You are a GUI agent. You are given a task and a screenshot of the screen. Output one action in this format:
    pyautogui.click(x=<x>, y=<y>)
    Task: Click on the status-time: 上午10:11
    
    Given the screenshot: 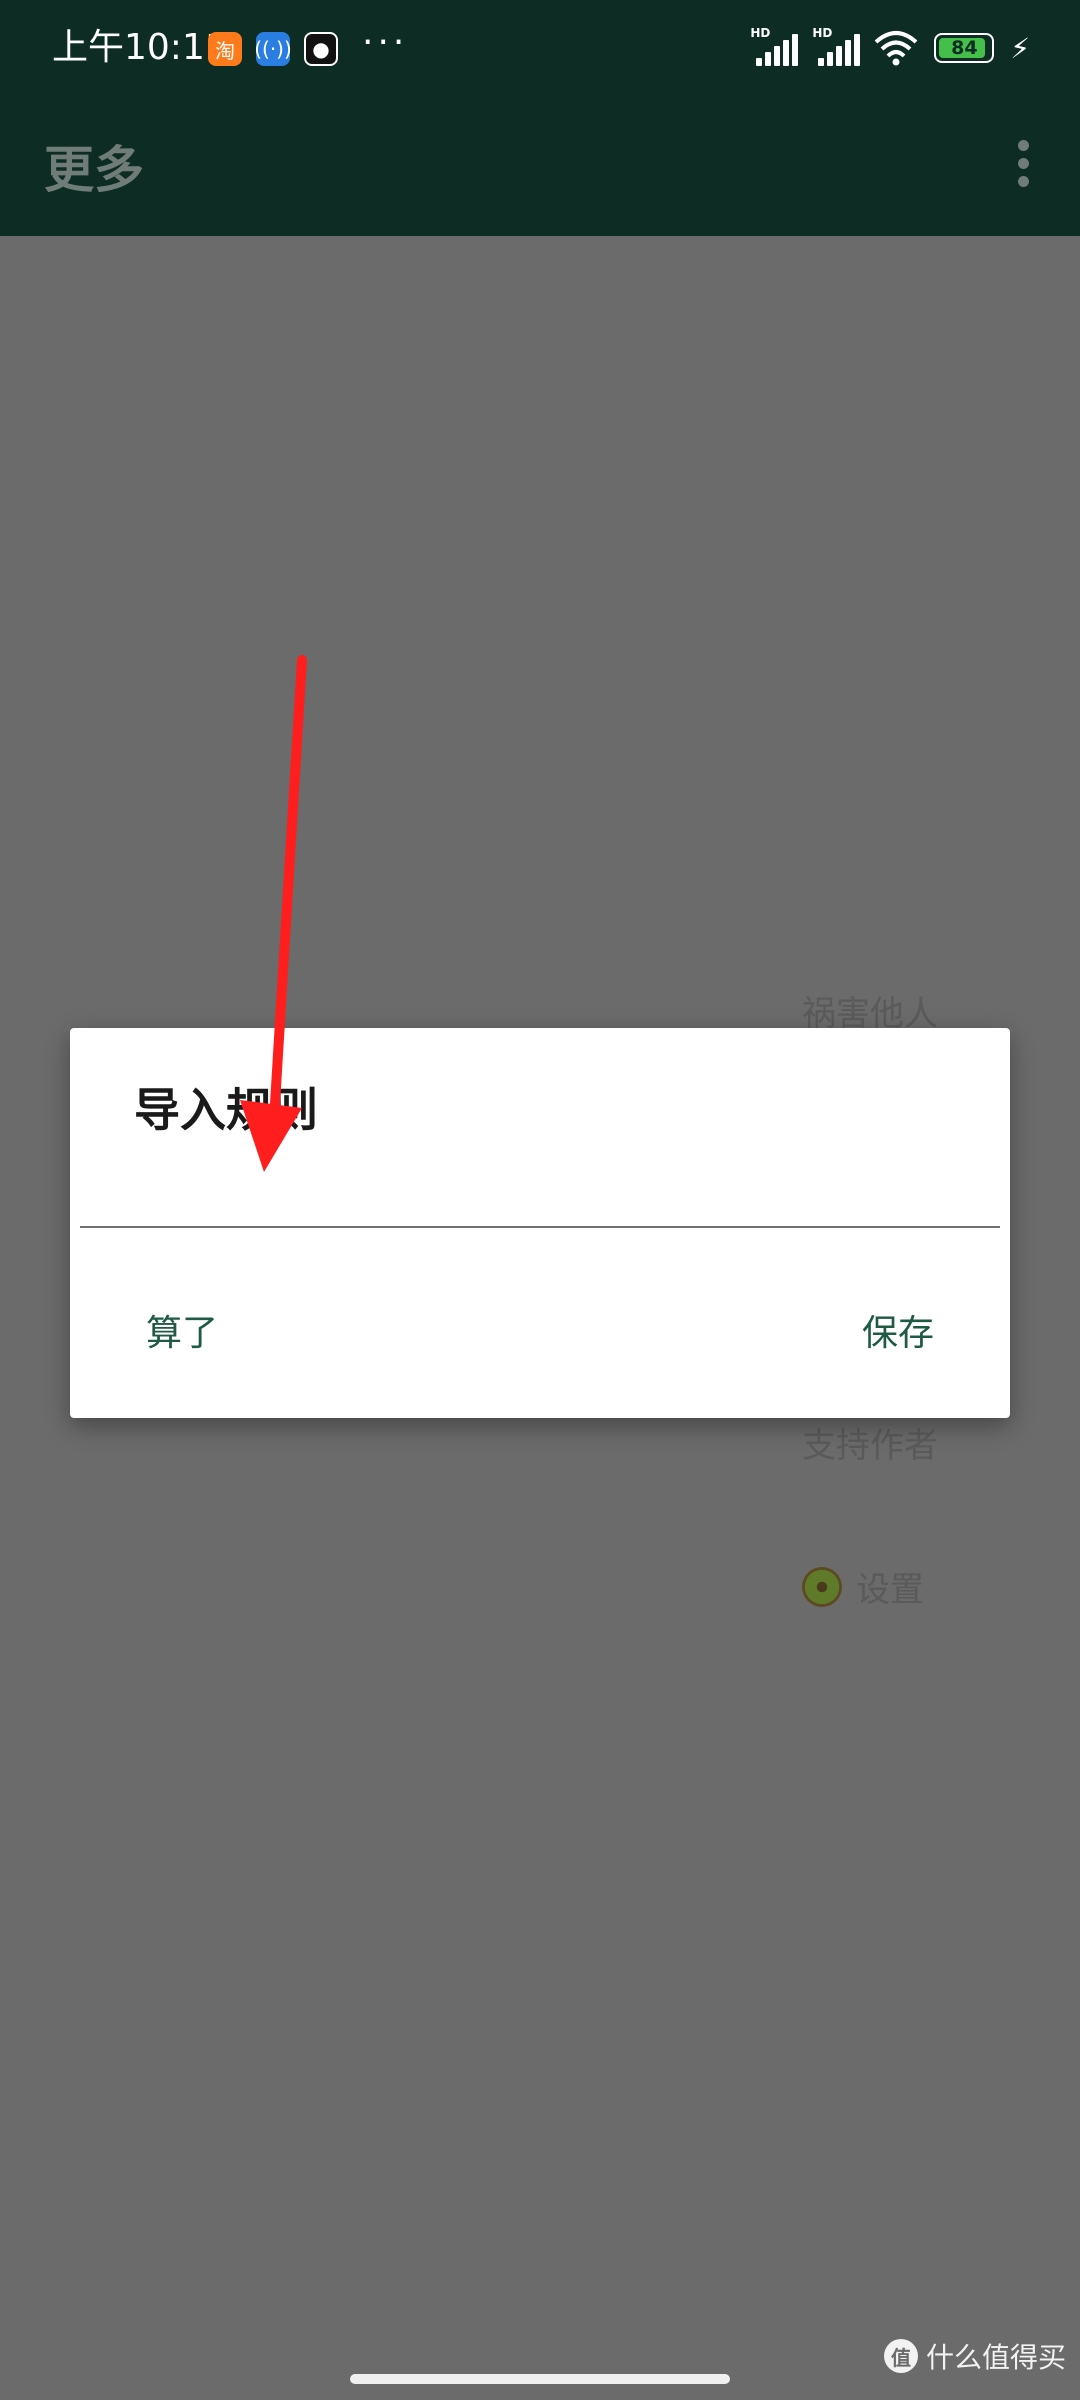 What is the action you would take?
    pyautogui.click(x=140, y=47)
    